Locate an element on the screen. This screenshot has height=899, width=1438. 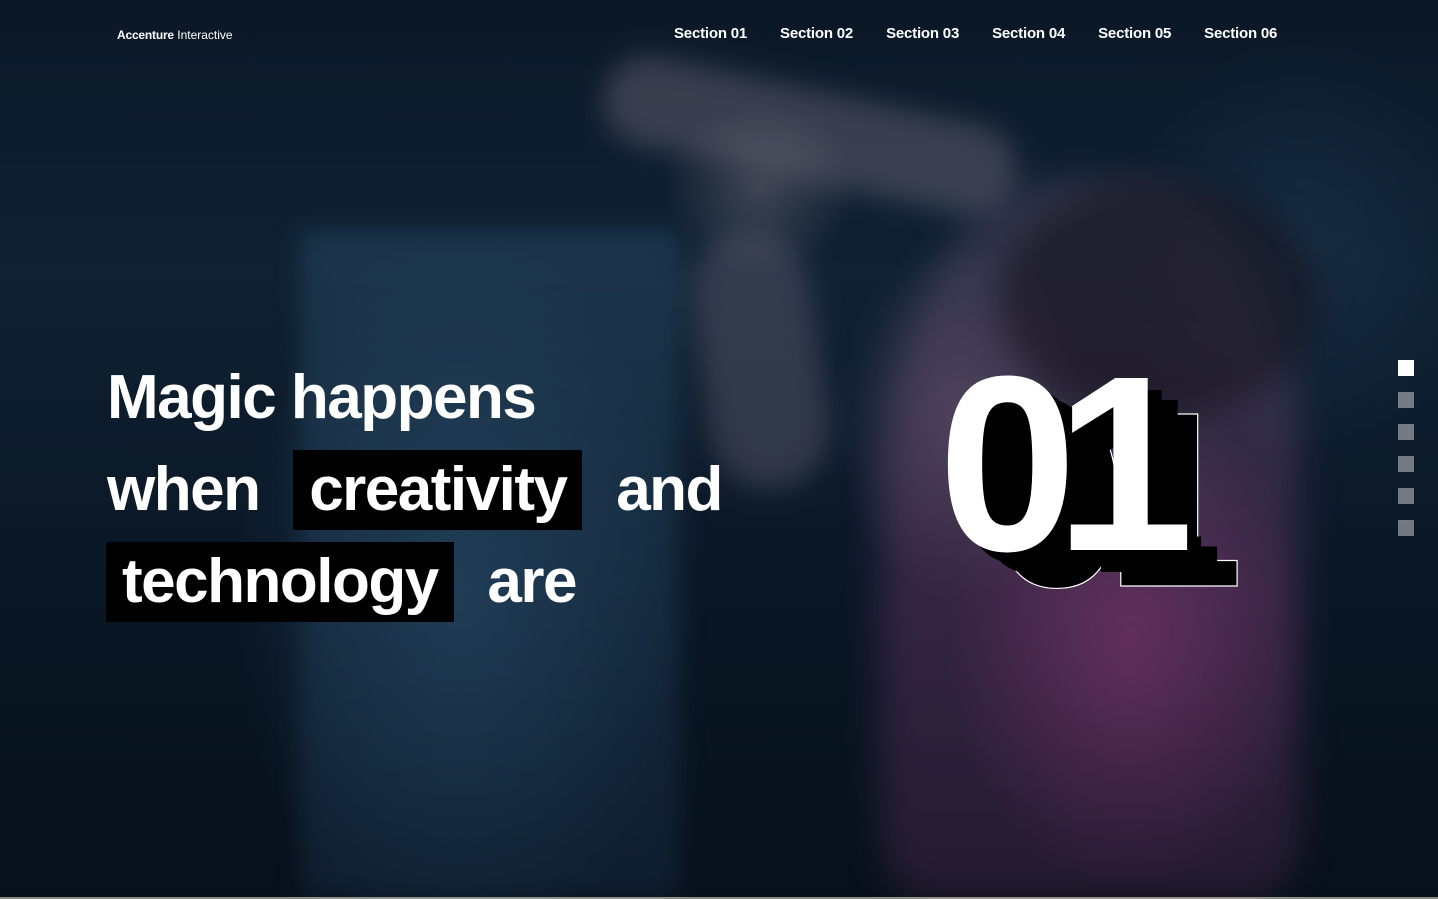
section-pager is located at coordinates (1406, 456).